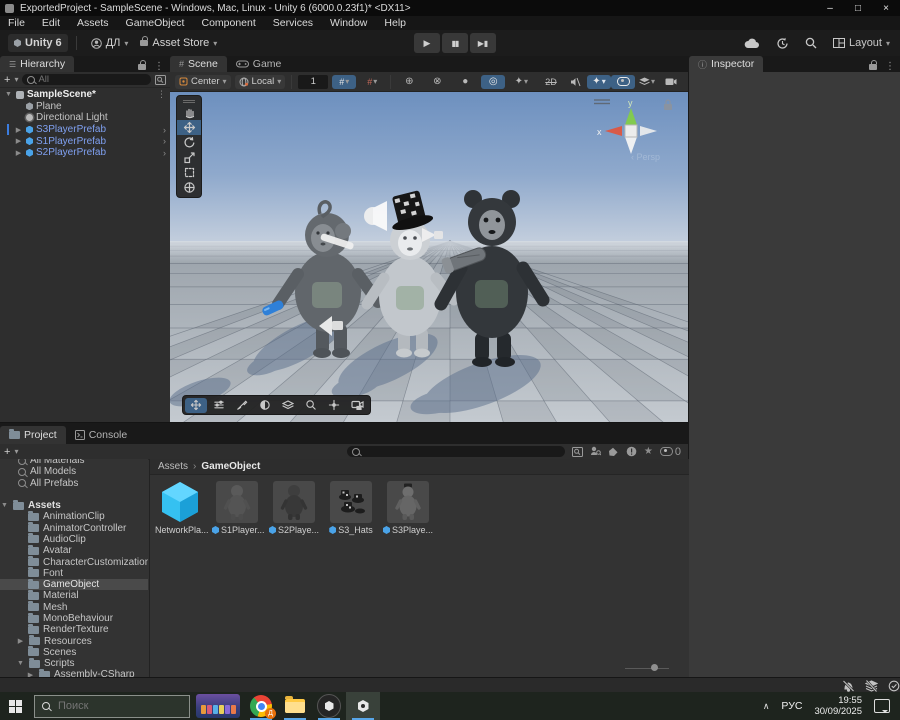  What do you see at coordinates (871, 685) in the screenshot?
I see `cache-disabled-icon` at bounding box center [871, 685].